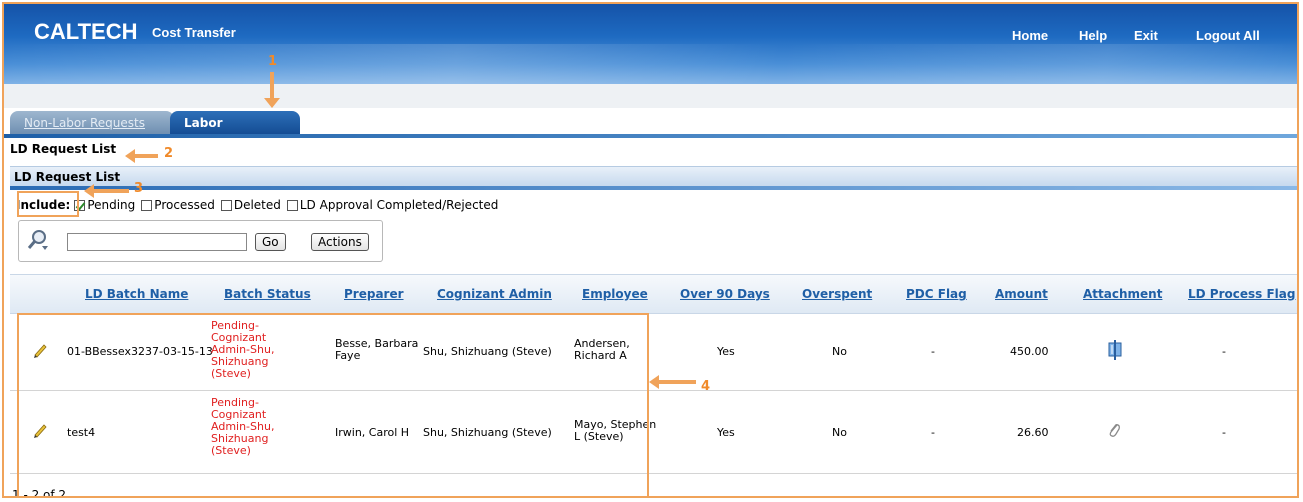 Image resolution: width=1303 pixels, height=502 pixels. I want to click on nav-home-link: Home, so click(1030, 35).